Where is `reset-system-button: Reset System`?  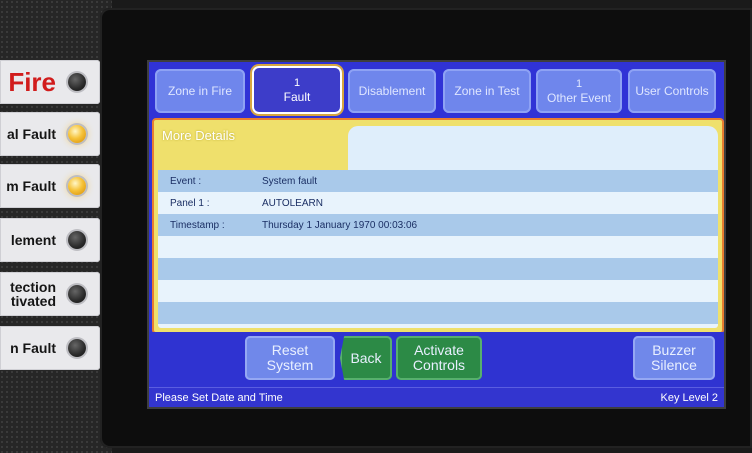 reset-system-button: Reset System is located at coordinates (290, 358).